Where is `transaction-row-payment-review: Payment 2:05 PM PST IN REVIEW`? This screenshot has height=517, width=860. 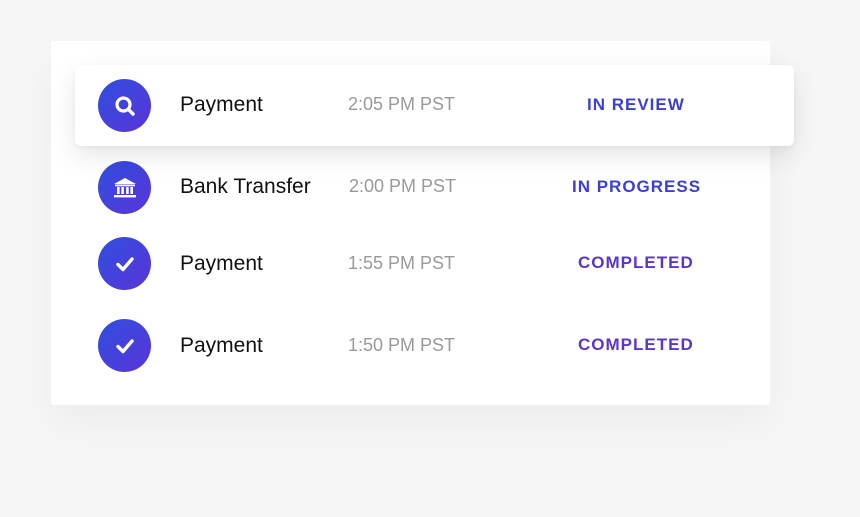
transaction-row-payment-review: Payment 2:05 PM PST IN REVIEW is located at coordinates (434, 105).